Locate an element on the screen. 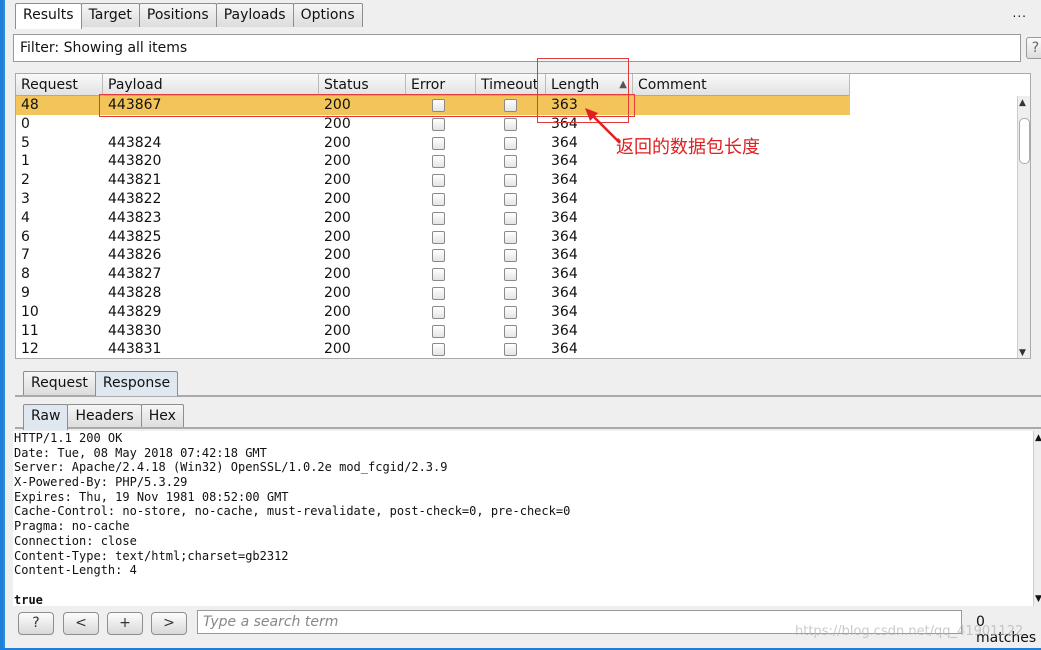  tab-target: Target is located at coordinates (110, 15).